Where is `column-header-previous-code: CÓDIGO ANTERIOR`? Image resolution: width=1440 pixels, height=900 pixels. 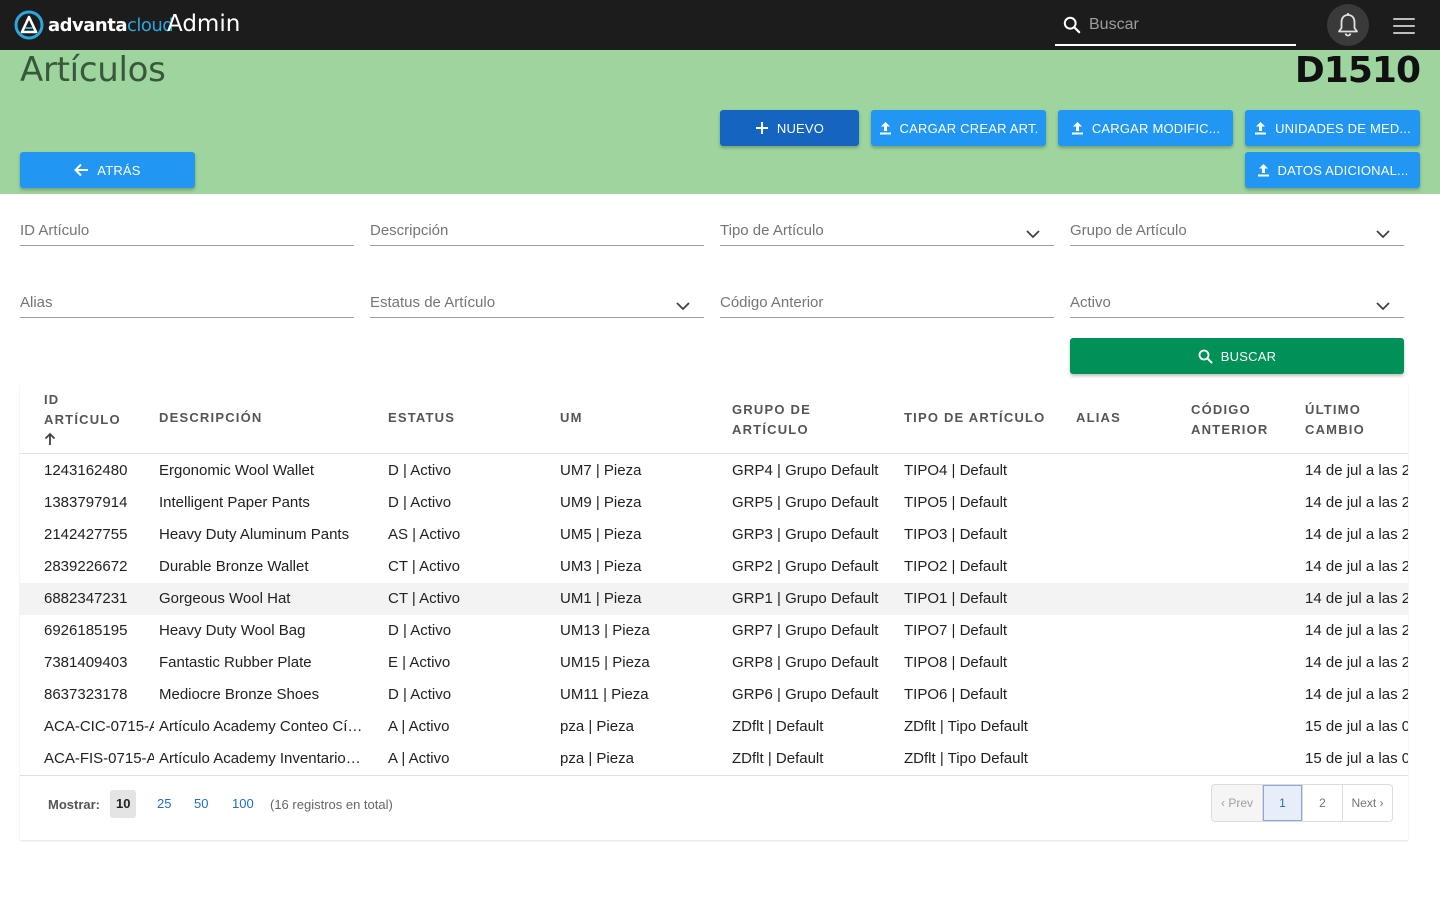 column-header-previous-code: CÓDIGO ANTERIOR is located at coordinates (1236, 420).